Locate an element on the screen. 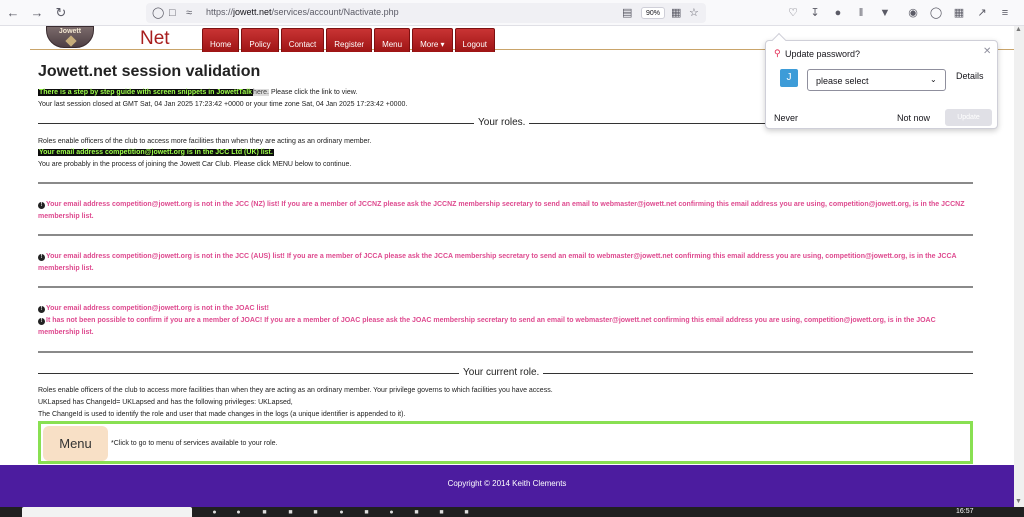 The height and width of the screenshot is (517, 1024). guide-suffix: Please click the link to view. is located at coordinates (313, 92).